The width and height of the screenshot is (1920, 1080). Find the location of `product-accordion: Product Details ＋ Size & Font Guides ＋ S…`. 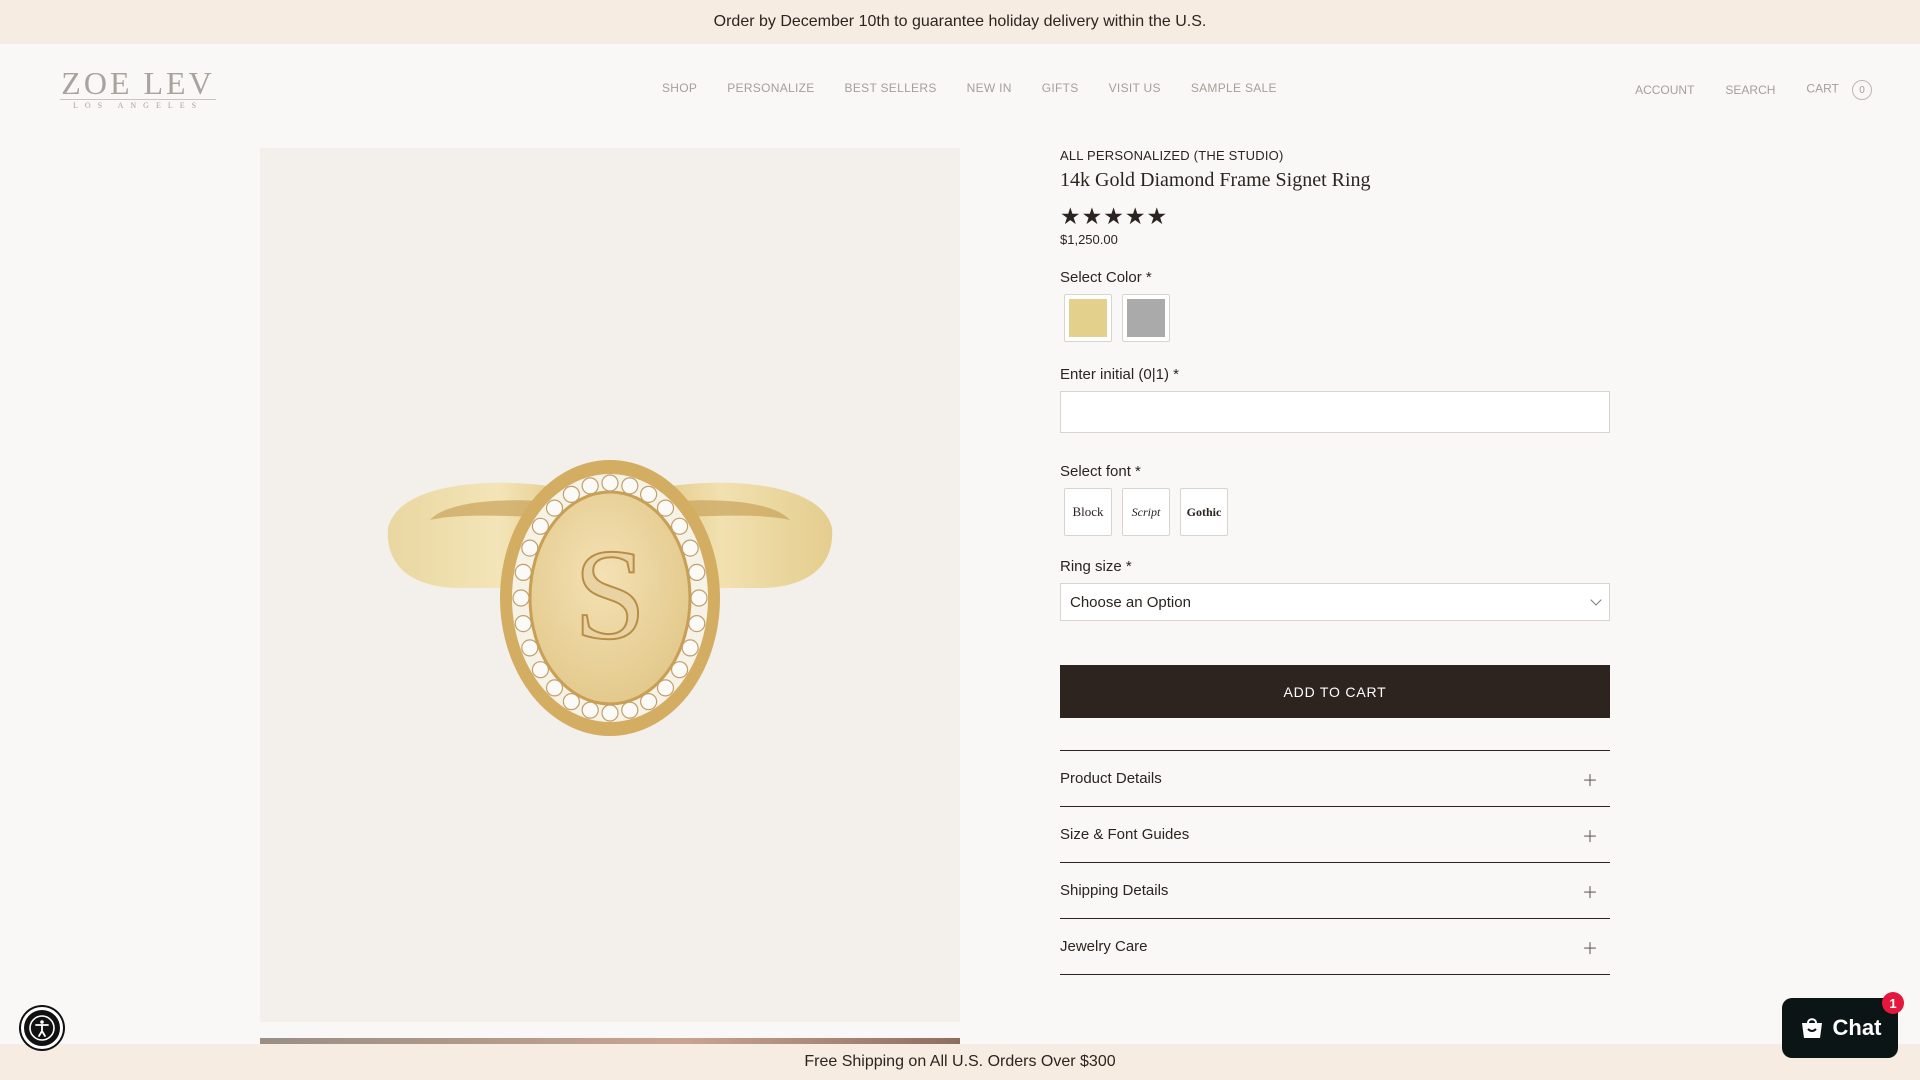

product-accordion: Product Details ＋ Size & Font Guides ＋ S… is located at coordinates (1335, 862).